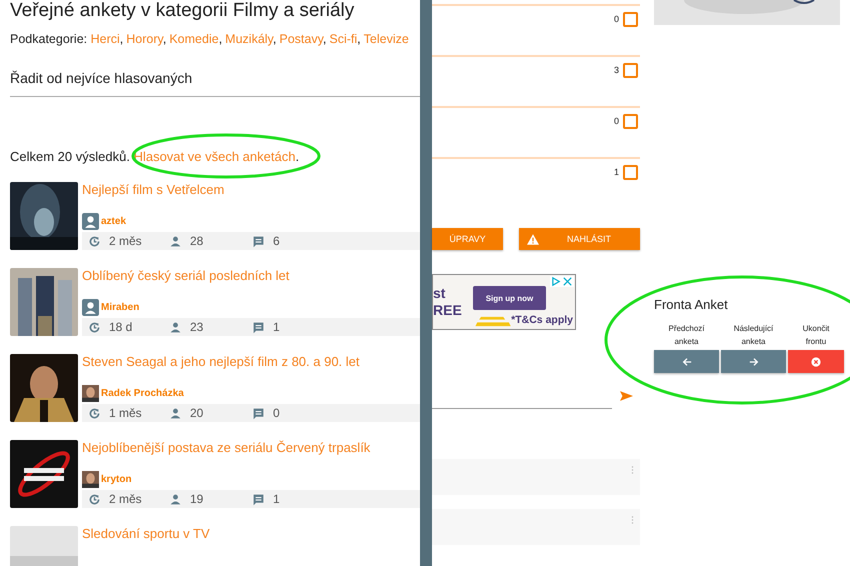 The width and height of the screenshot is (850, 566). Describe the element at coordinates (494, 321) in the screenshot. I see `stripes-drawing` at that location.